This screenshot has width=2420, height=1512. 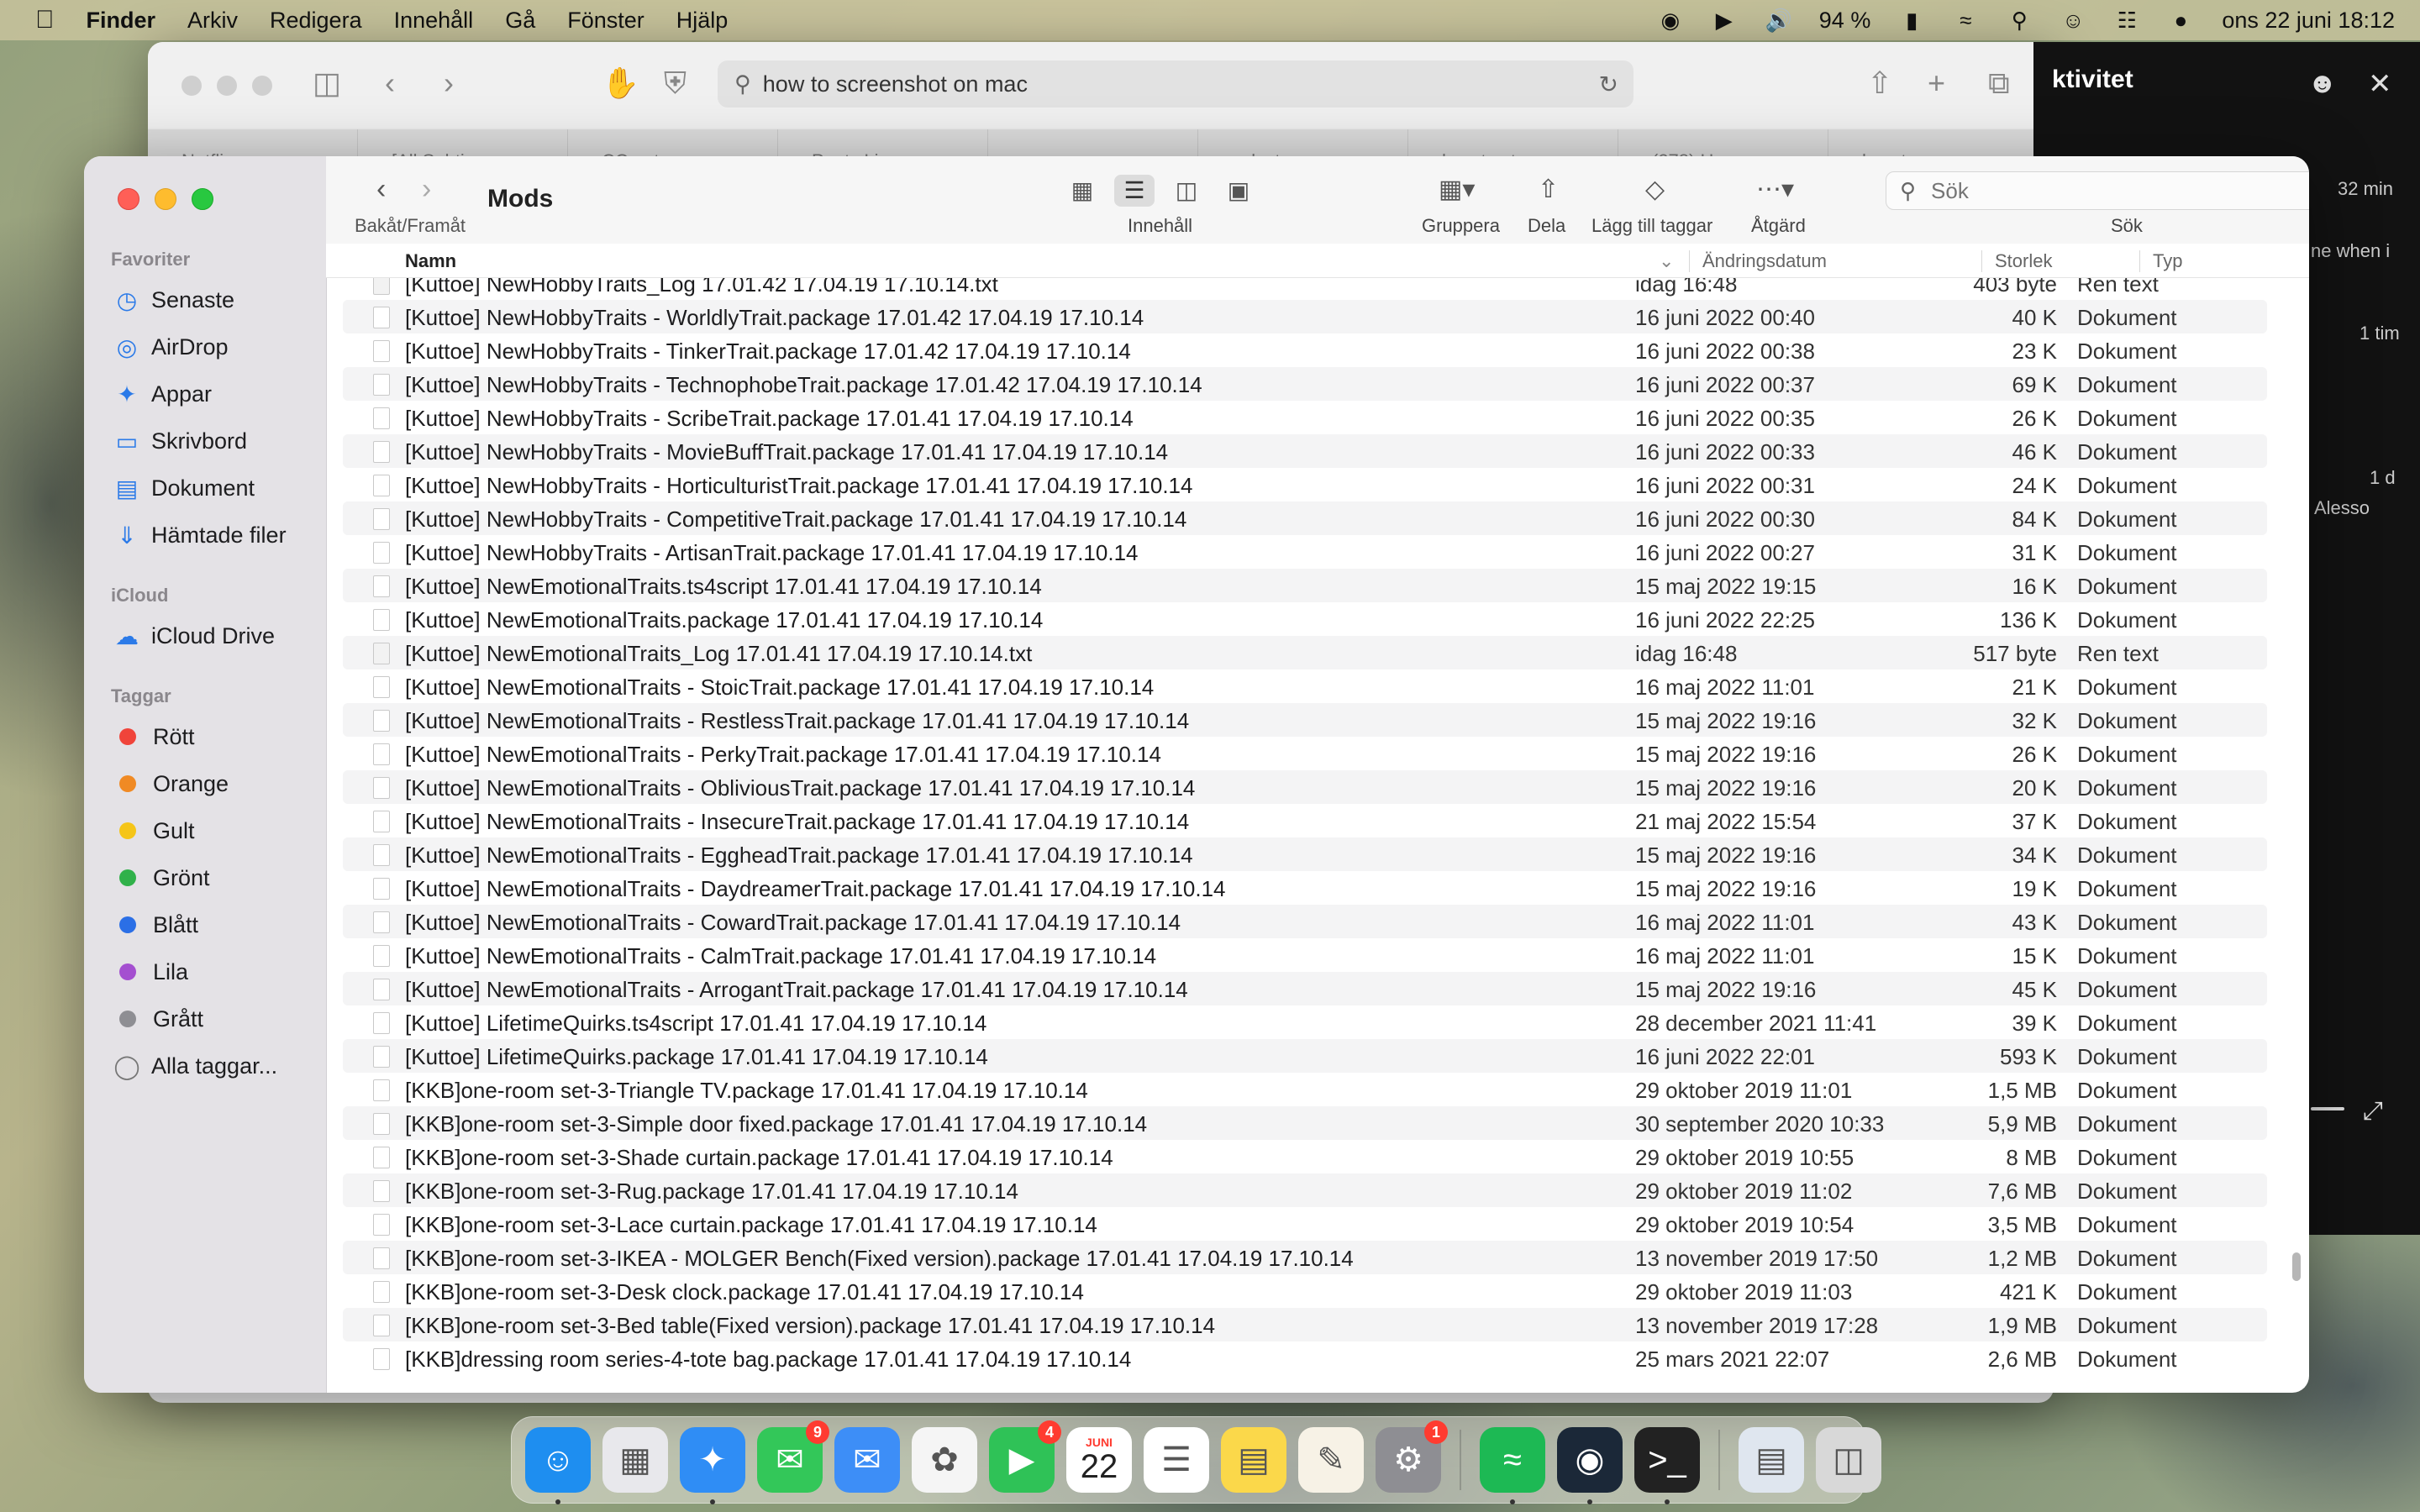 What do you see at coordinates (2024, 261) in the screenshot?
I see `column-size: Storlek` at bounding box center [2024, 261].